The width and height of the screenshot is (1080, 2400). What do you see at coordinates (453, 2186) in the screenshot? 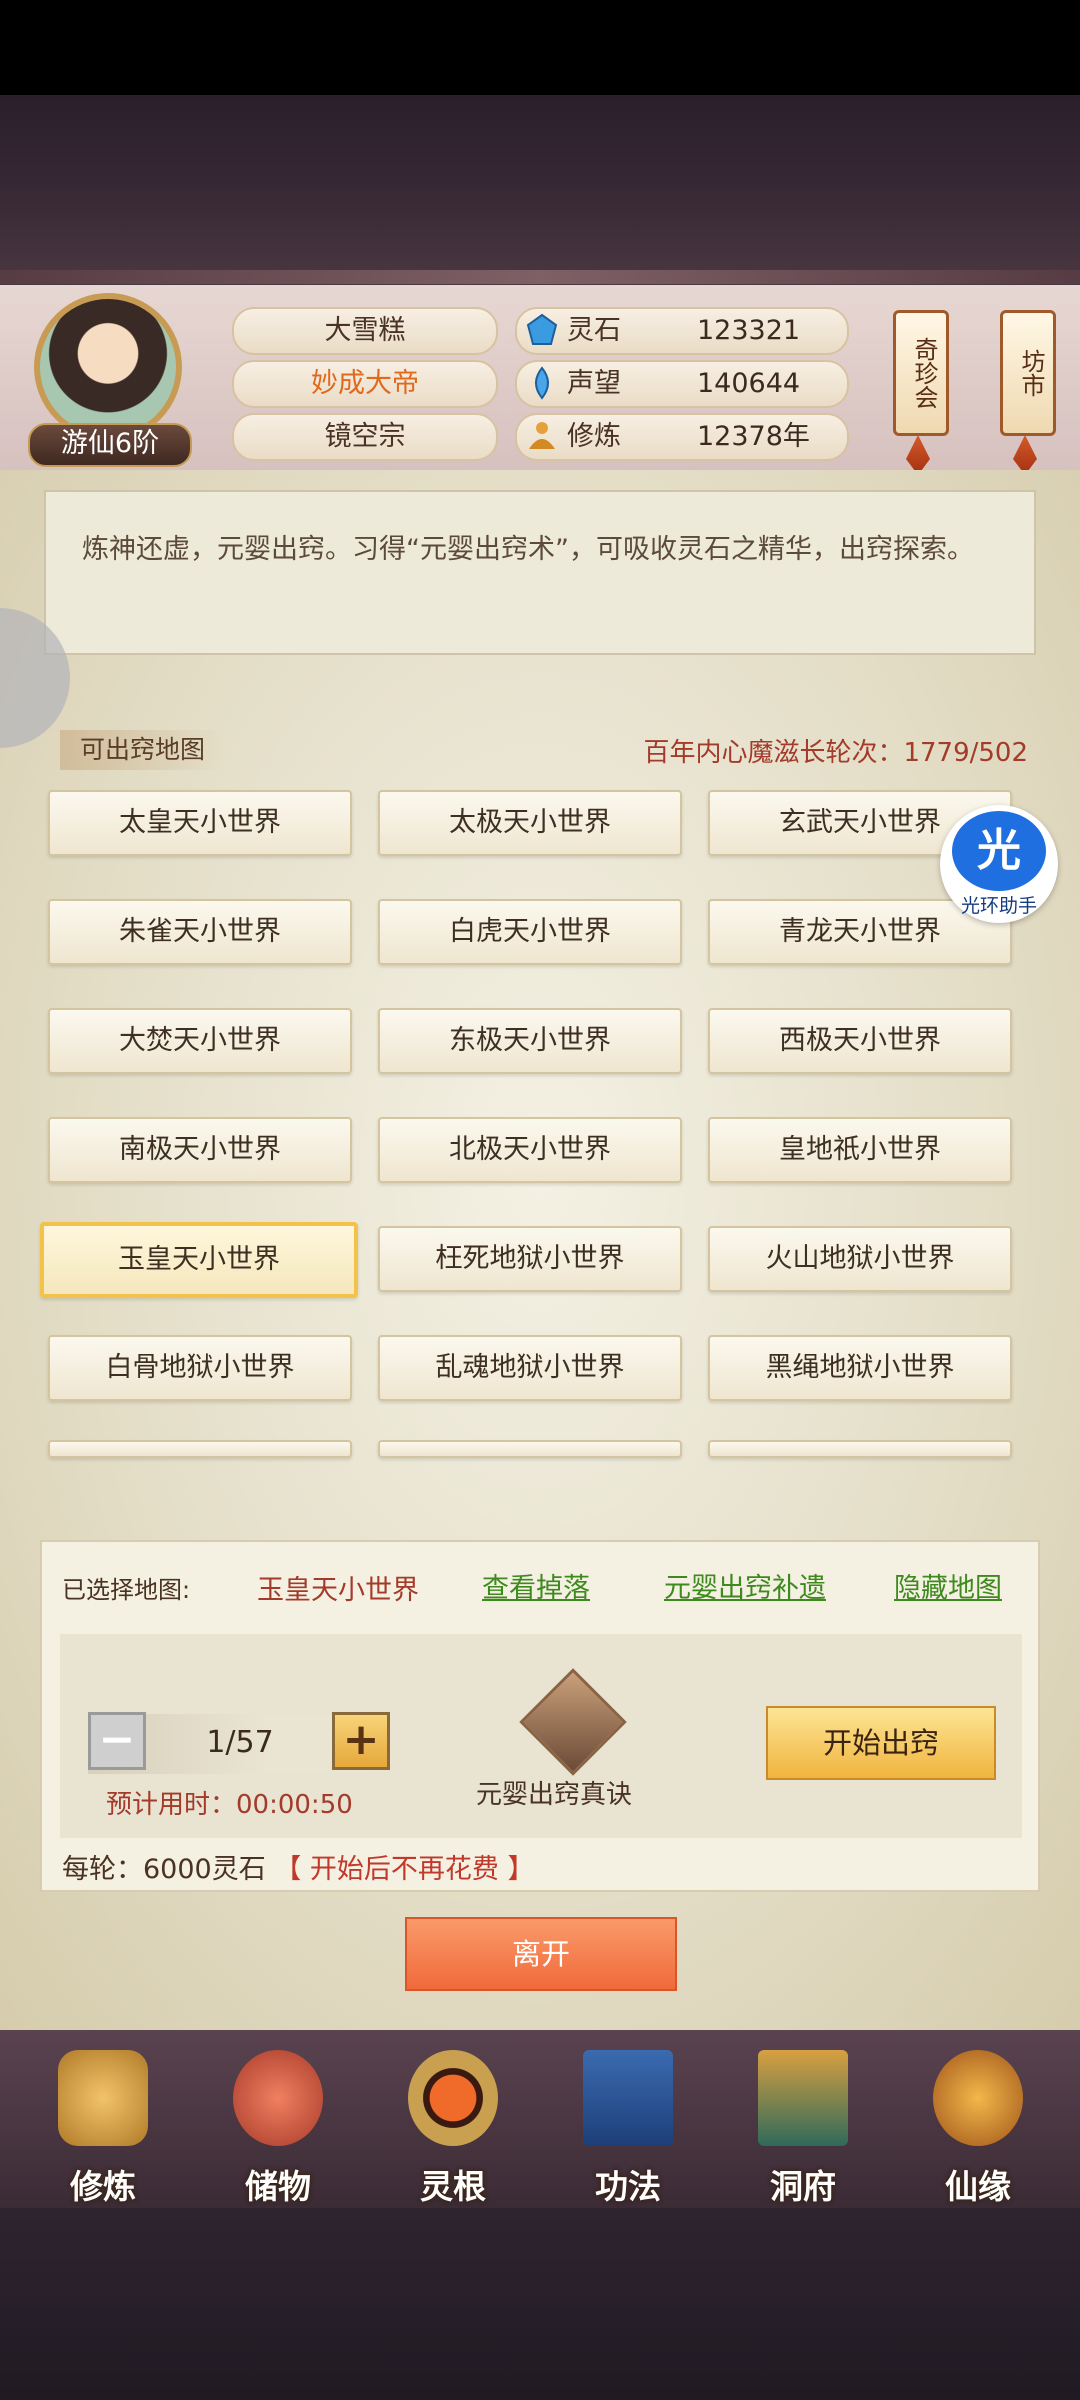
I see `nav-label: 灵根` at bounding box center [453, 2186].